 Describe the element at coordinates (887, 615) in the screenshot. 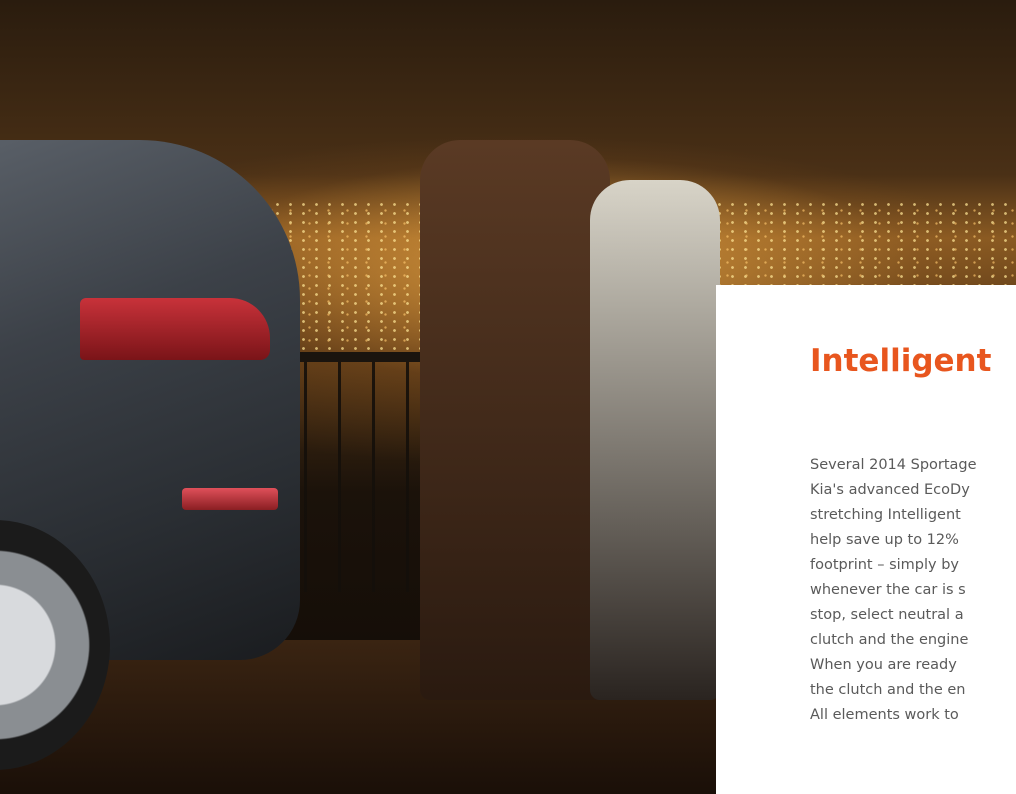

I see `body-line: stop, select neutral a` at that location.